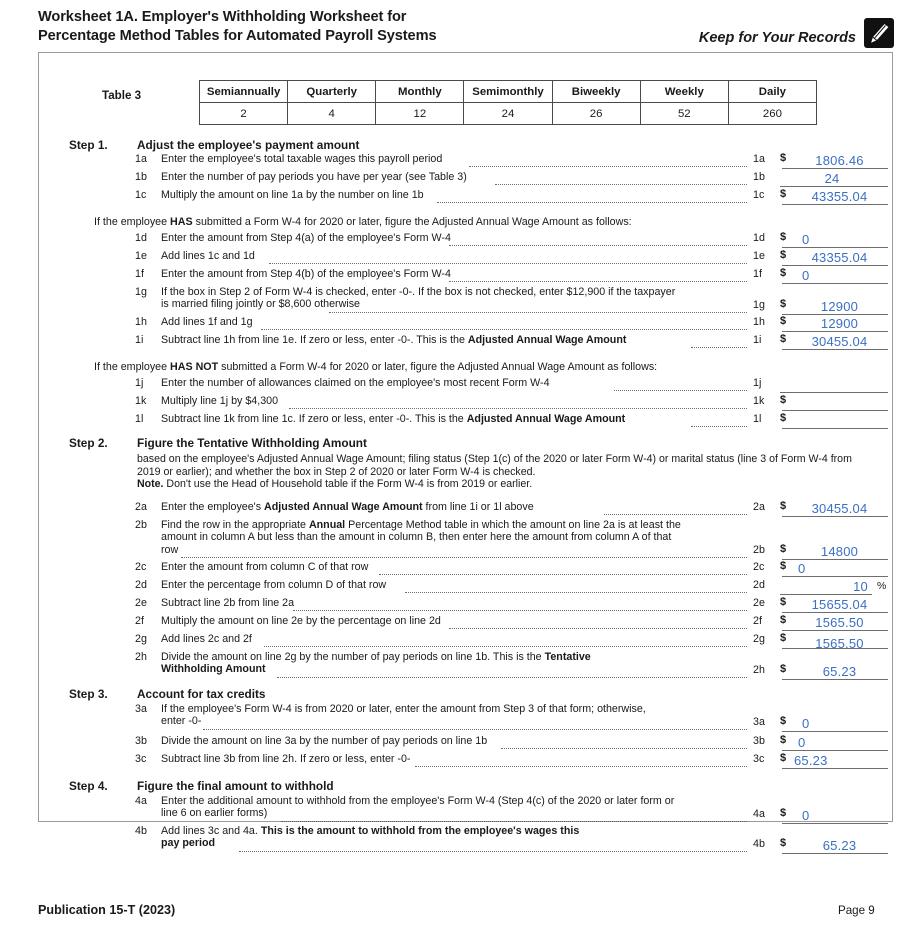  I want to click on table-3-header-cell: Biweekly, so click(596, 91).